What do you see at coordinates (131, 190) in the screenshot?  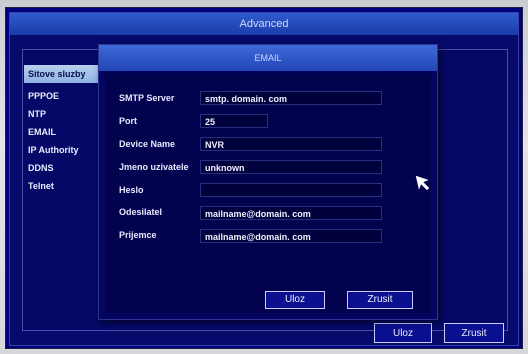 I see `password-label: Heslo` at bounding box center [131, 190].